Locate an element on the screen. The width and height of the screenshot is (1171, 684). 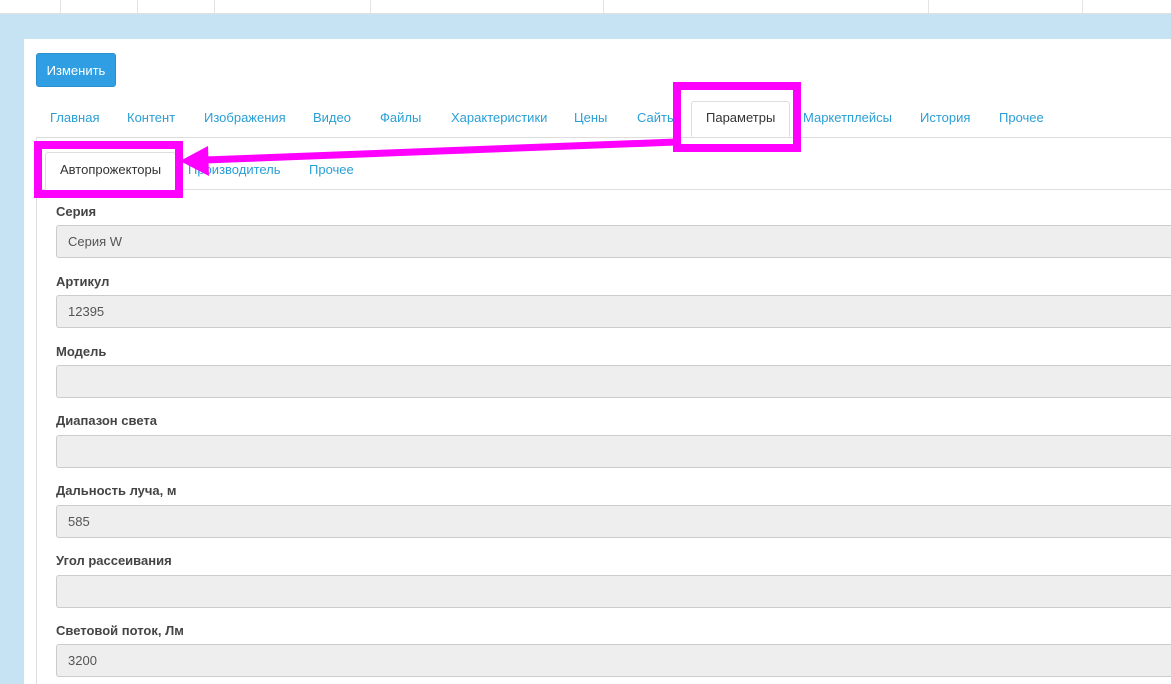
arrow-head is located at coordinates (194, 161).